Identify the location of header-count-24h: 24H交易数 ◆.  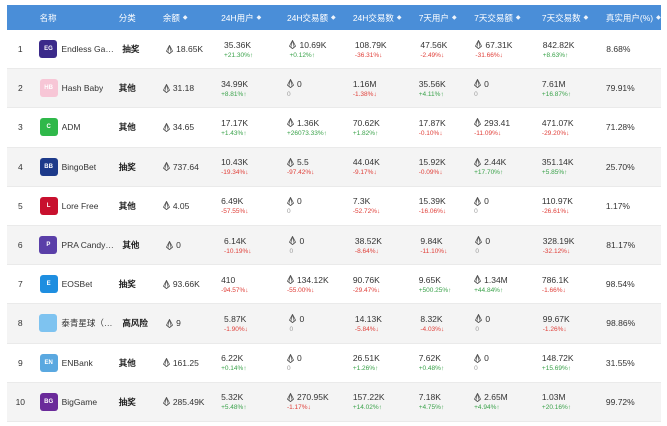
(380, 17).